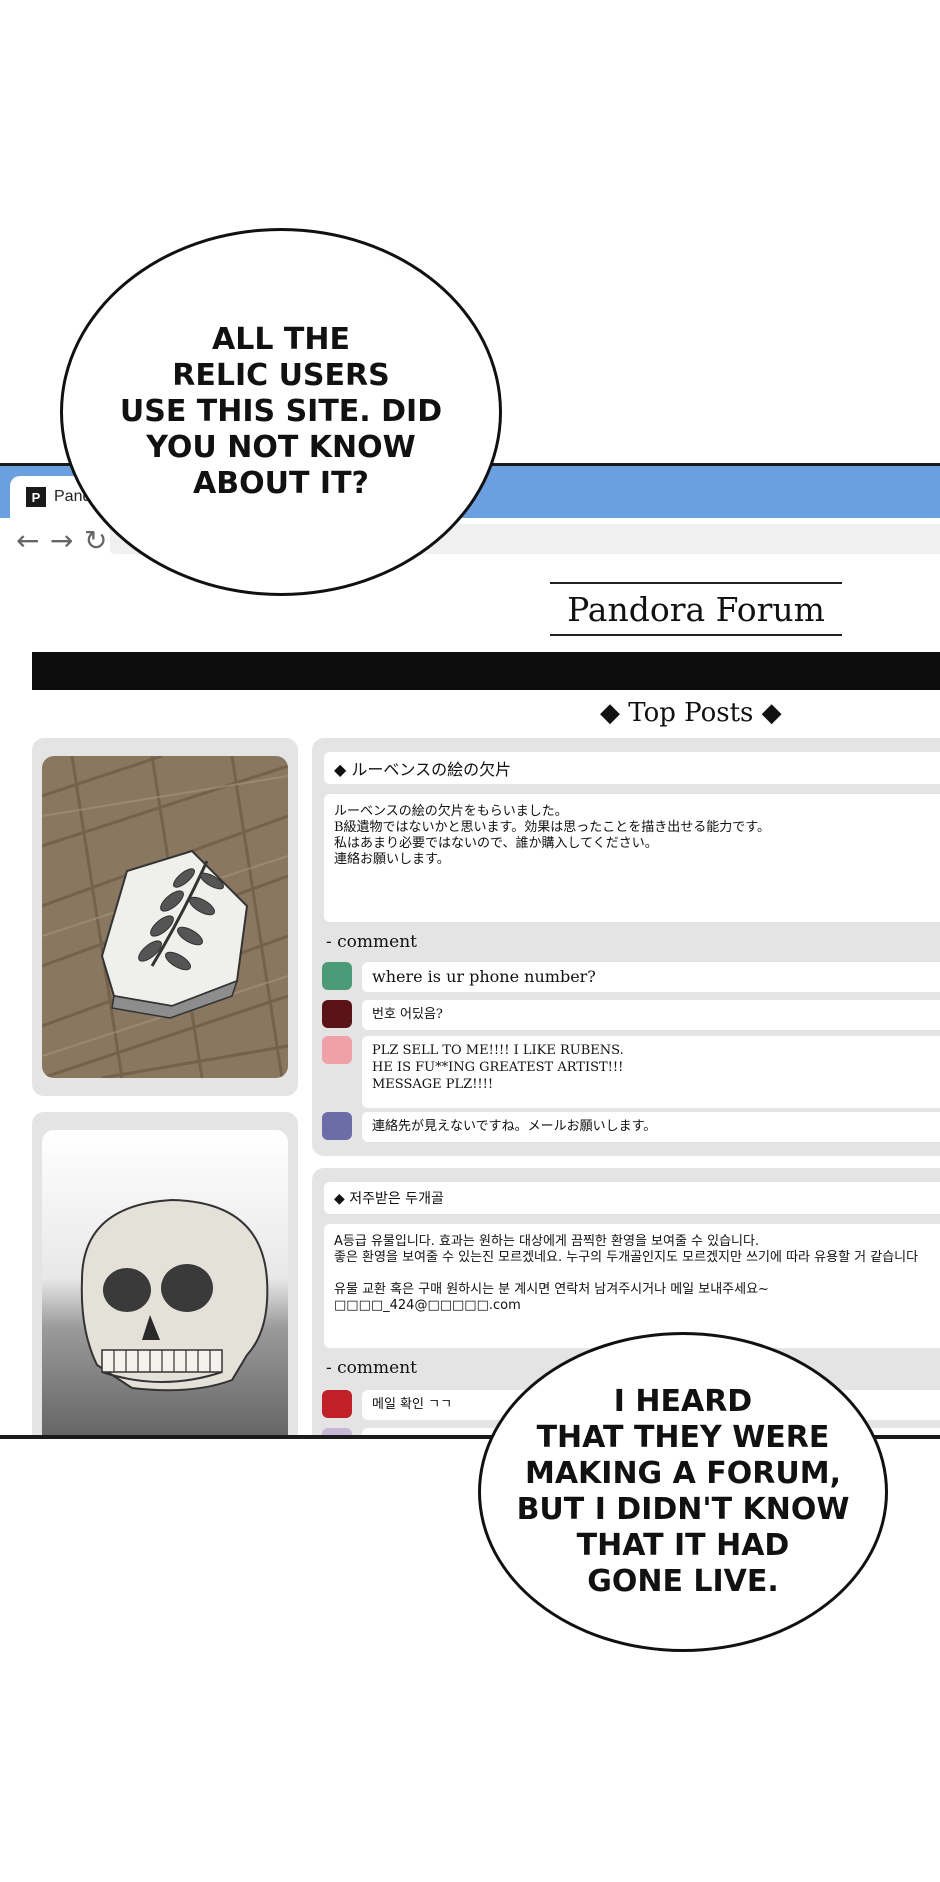 The image size is (940, 1882). Describe the element at coordinates (696, 609) in the screenshot. I see `site-title: Pandora Forum` at that location.